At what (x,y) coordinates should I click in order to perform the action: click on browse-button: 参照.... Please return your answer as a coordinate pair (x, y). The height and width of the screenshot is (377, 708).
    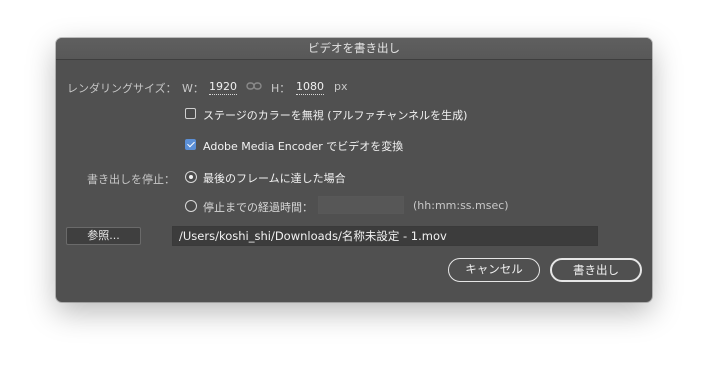
    Looking at the image, I should click on (103, 236).